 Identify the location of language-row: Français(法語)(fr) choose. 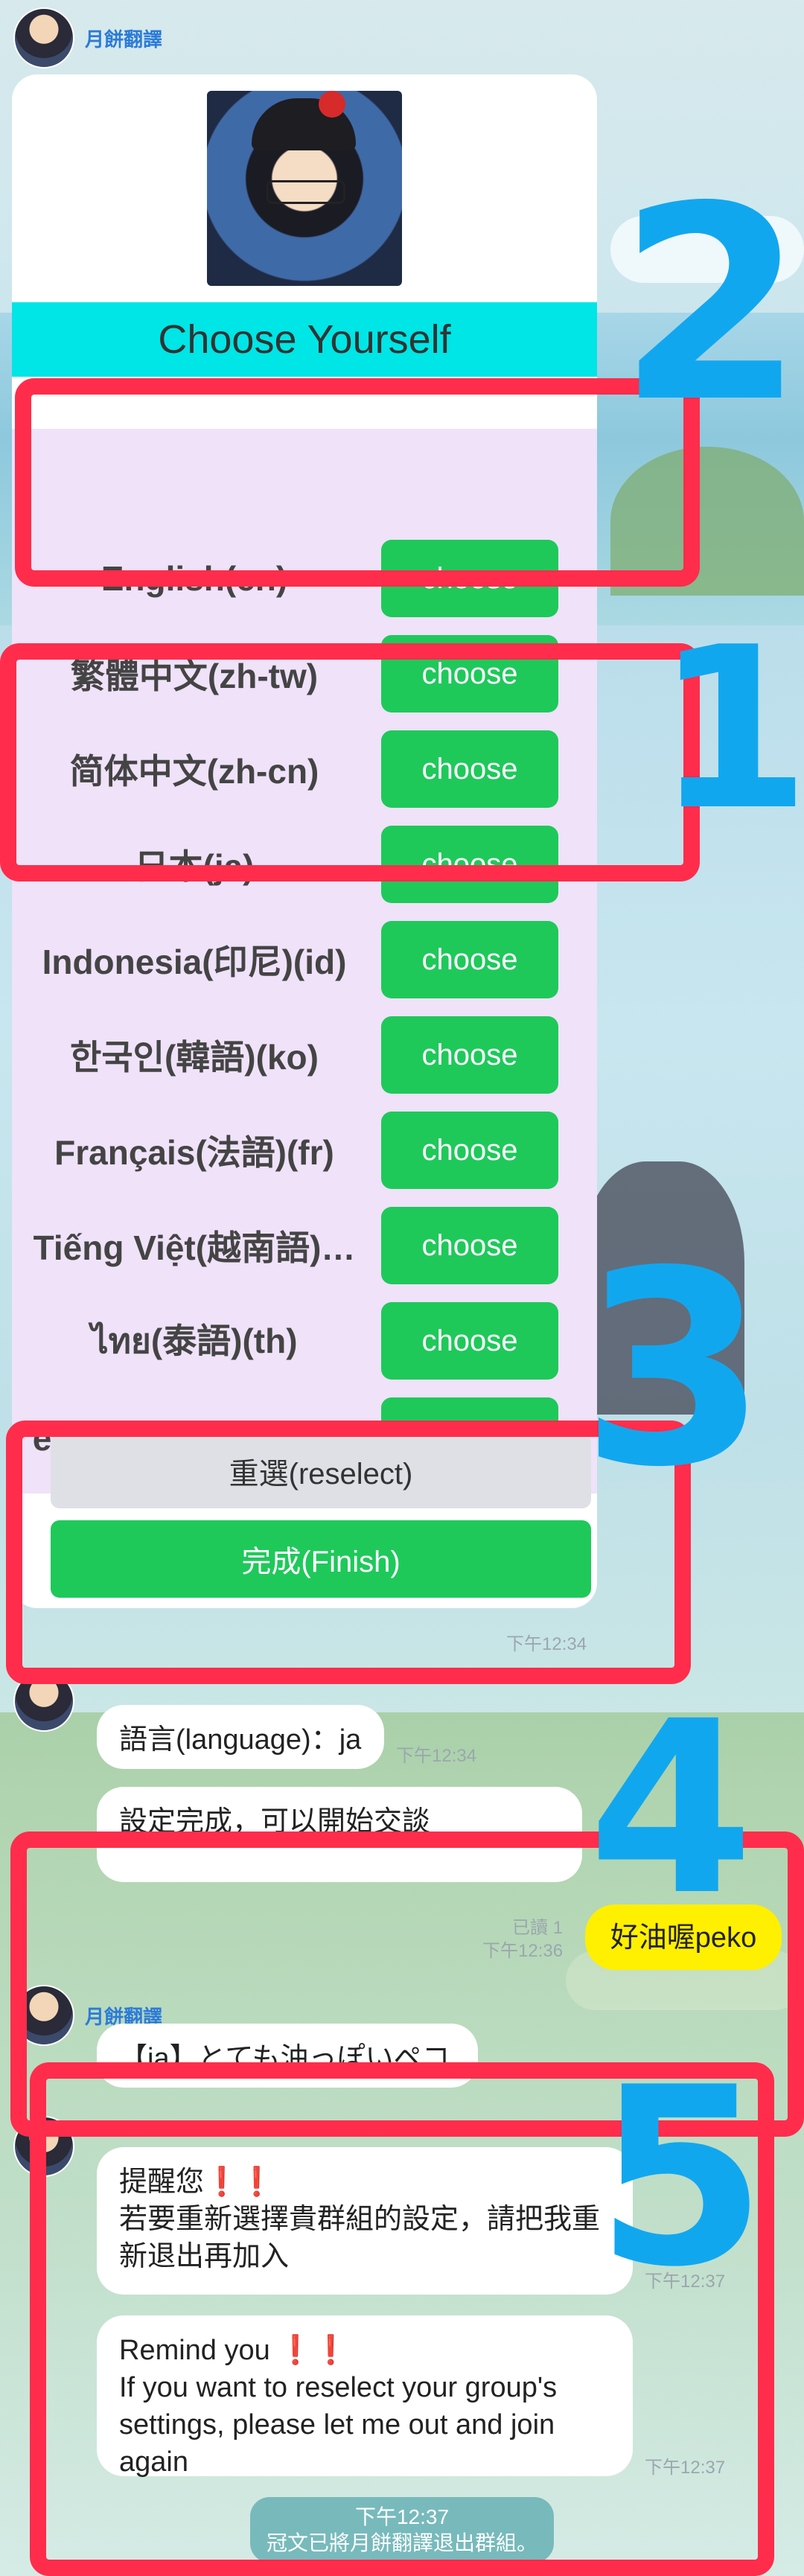
(304, 1150).